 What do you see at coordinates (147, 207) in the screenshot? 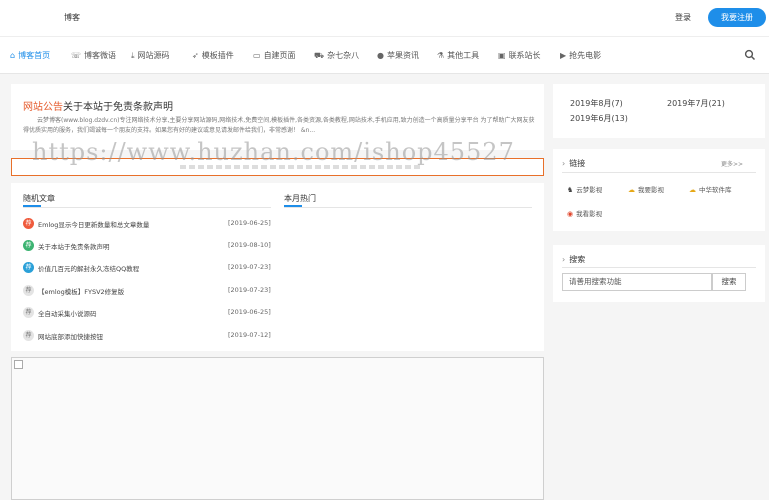
I see `random-articles-divider` at bounding box center [147, 207].